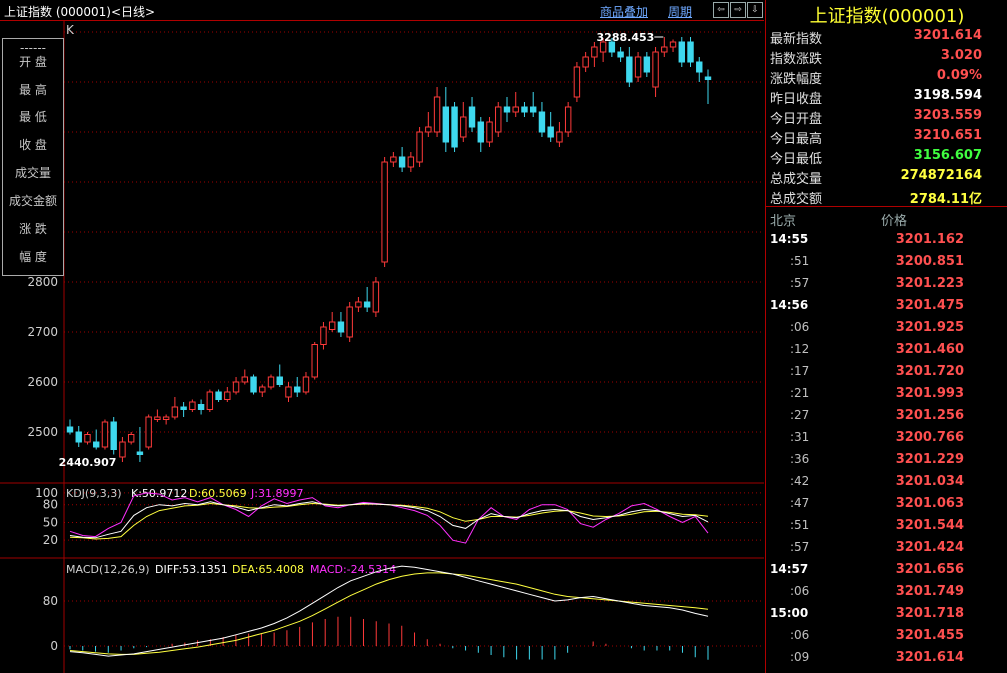  What do you see at coordinates (885, 116) in the screenshot?
I see `quote-row: 今日开盘 3203.559` at bounding box center [885, 116].